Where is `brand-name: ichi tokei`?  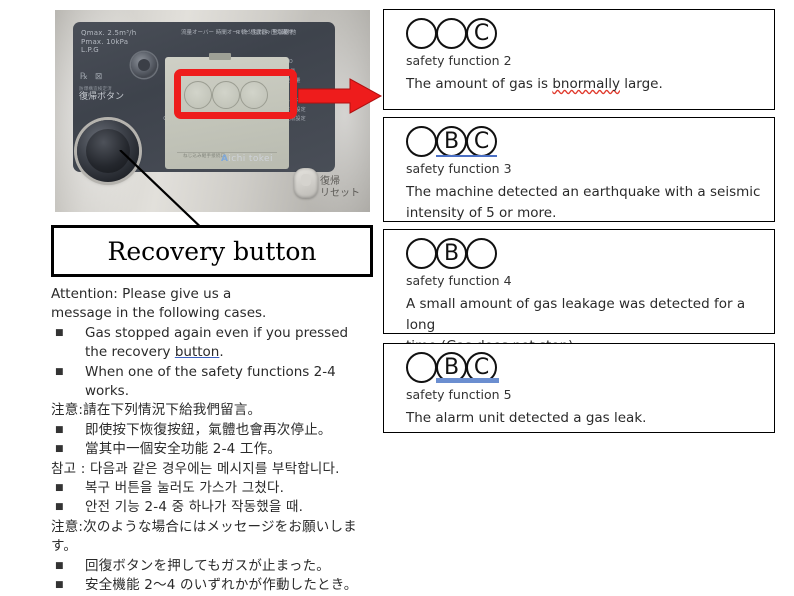 brand-name: ichi tokei is located at coordinates (250, 159).